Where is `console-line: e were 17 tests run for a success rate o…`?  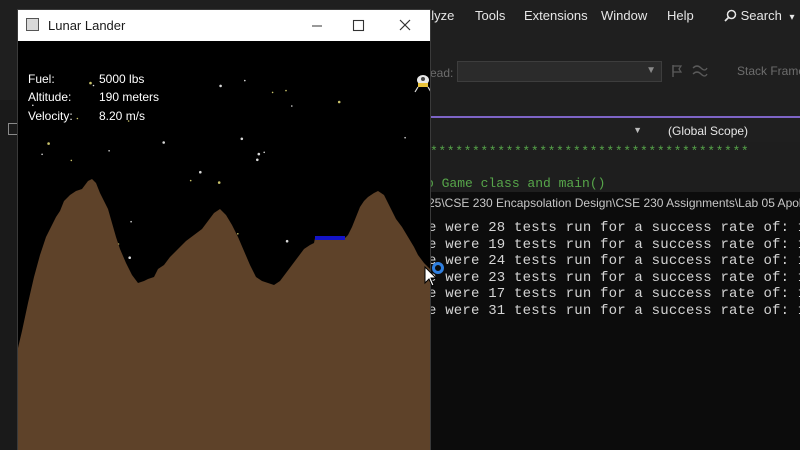
console-line: e were 17 tests run for a success rate o… is located at coordinates (615, 294).